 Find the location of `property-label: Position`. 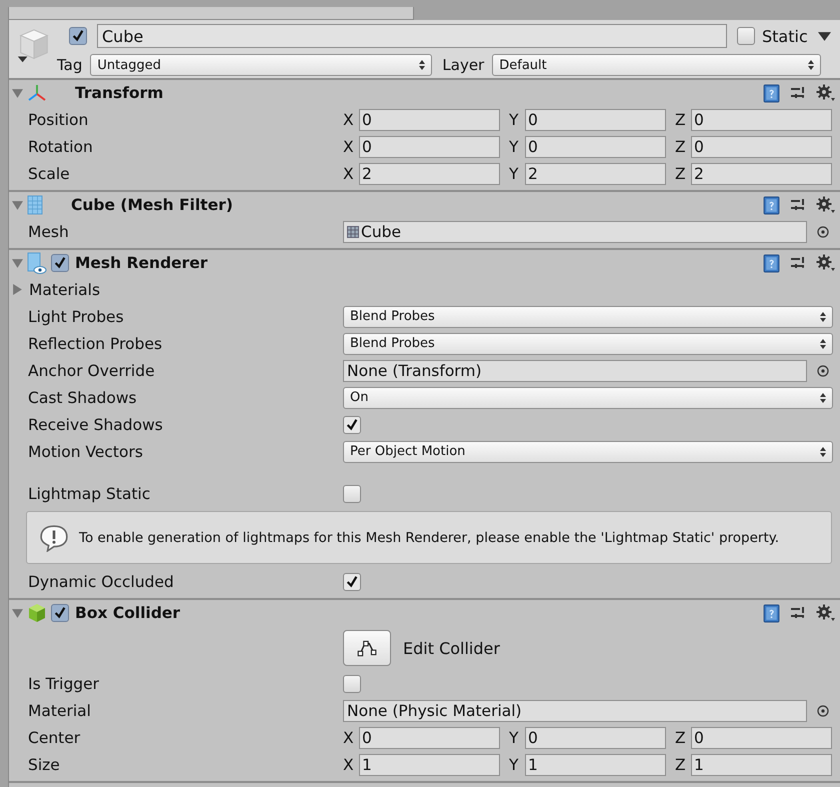

property-label: Position is located at coordinates (59, 119).